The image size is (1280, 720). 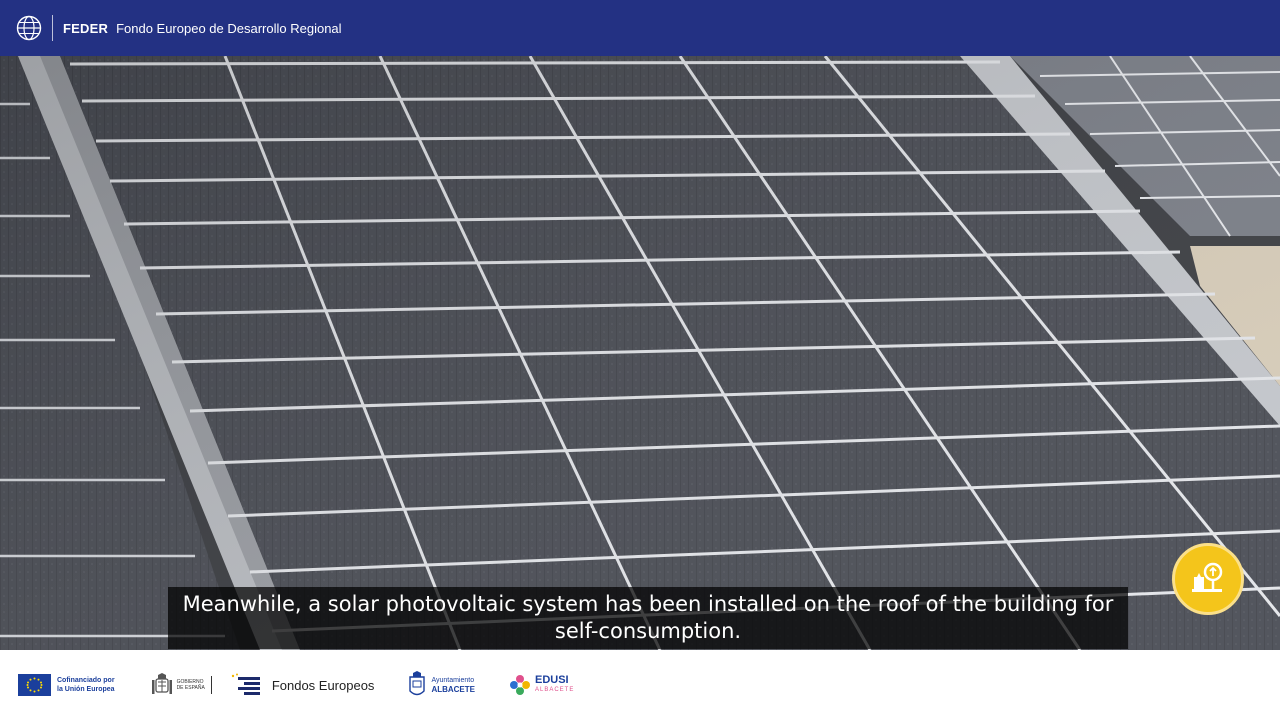 What do you see at coordinates (190, 688) in the screenshot?
I see `gobierno-line-2: DE ESPAÑA` at bounding box center [190, 688].